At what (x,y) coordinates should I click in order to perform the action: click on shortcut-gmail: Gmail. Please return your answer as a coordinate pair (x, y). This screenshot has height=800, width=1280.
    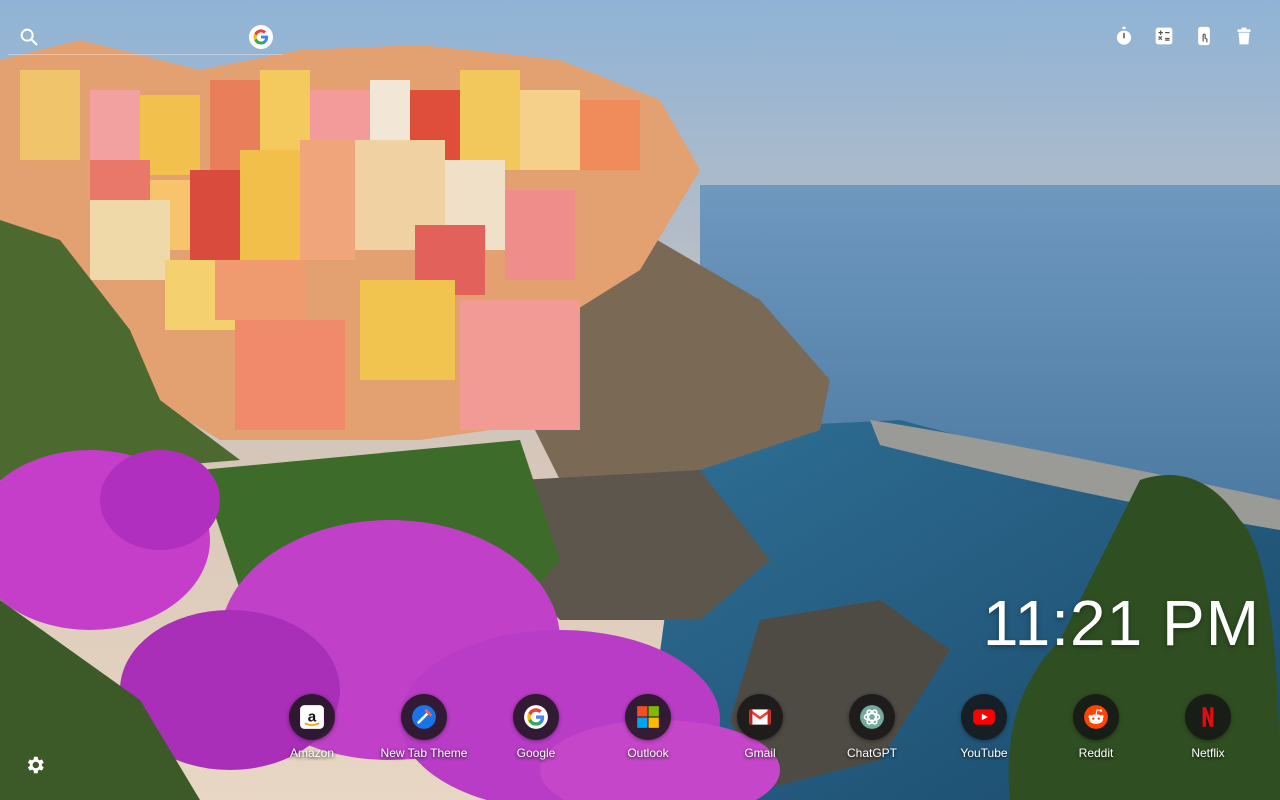
    Looking at the image, I should click on (760, 732).